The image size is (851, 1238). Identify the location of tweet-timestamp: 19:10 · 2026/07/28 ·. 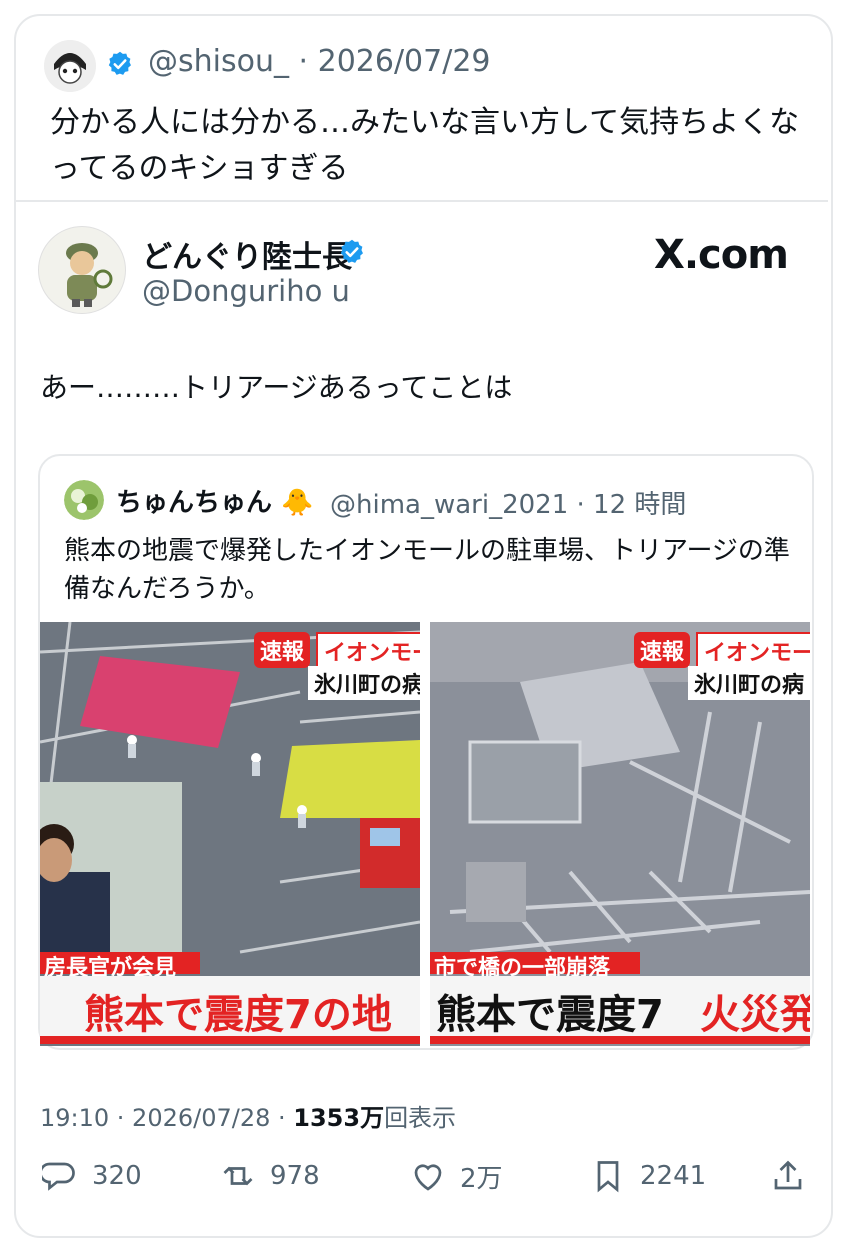
(166, 1118).